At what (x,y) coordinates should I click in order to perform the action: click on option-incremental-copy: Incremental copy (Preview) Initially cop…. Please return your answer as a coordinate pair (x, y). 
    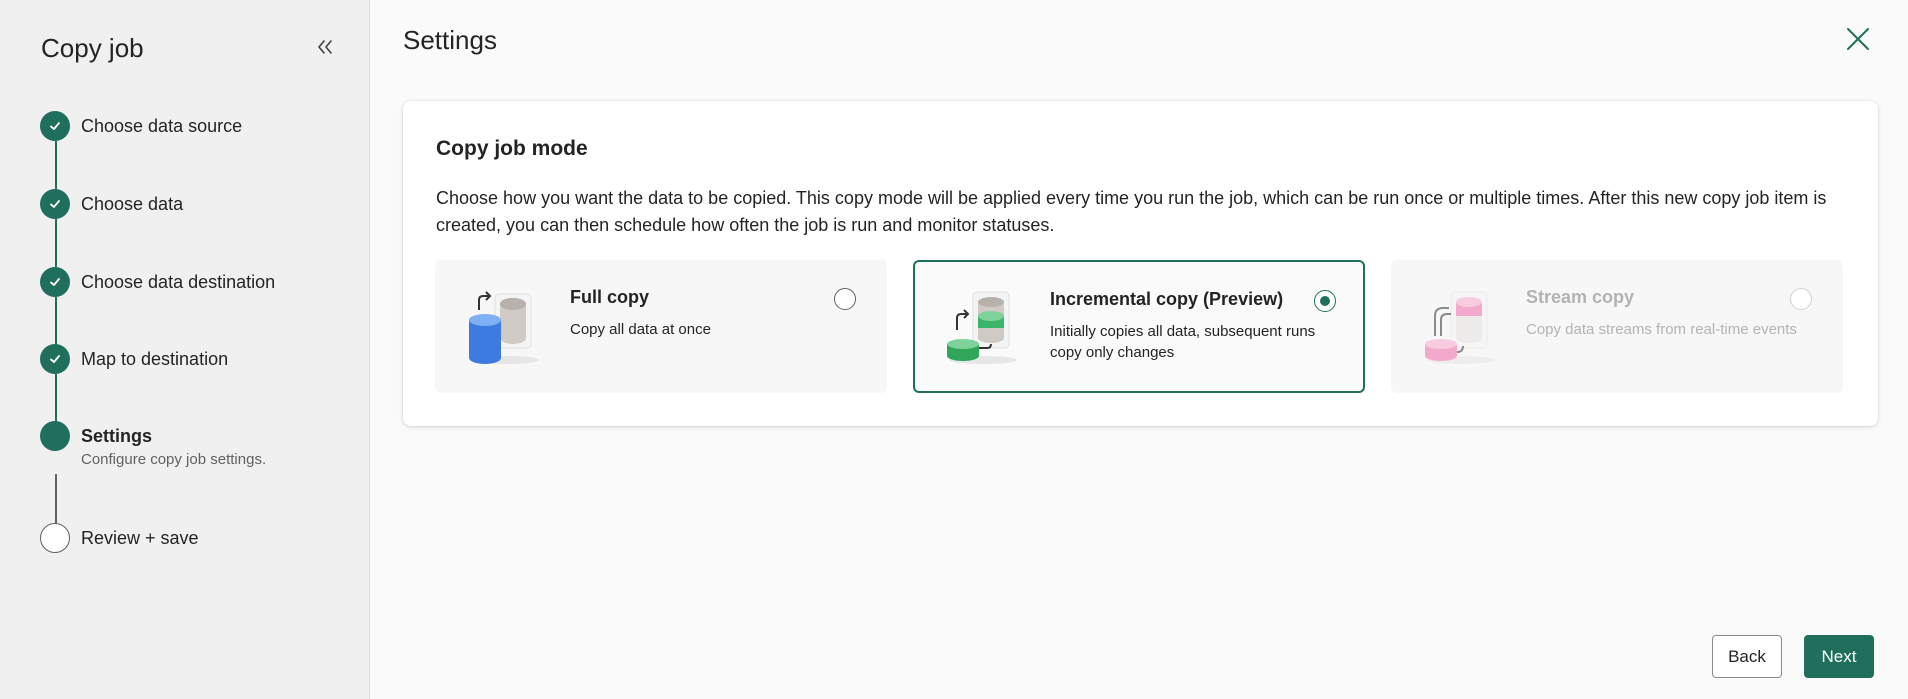
    Looking at the image, I should click on (1139, 326).